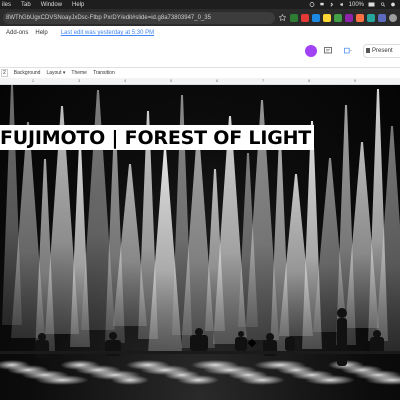 Image resolution: width=400 pixels, height=400 pixels. What do you see at coordinates (263, 80) in the screenshot?
I see `ruler-mark: 7` at bounding box center [263, 80].